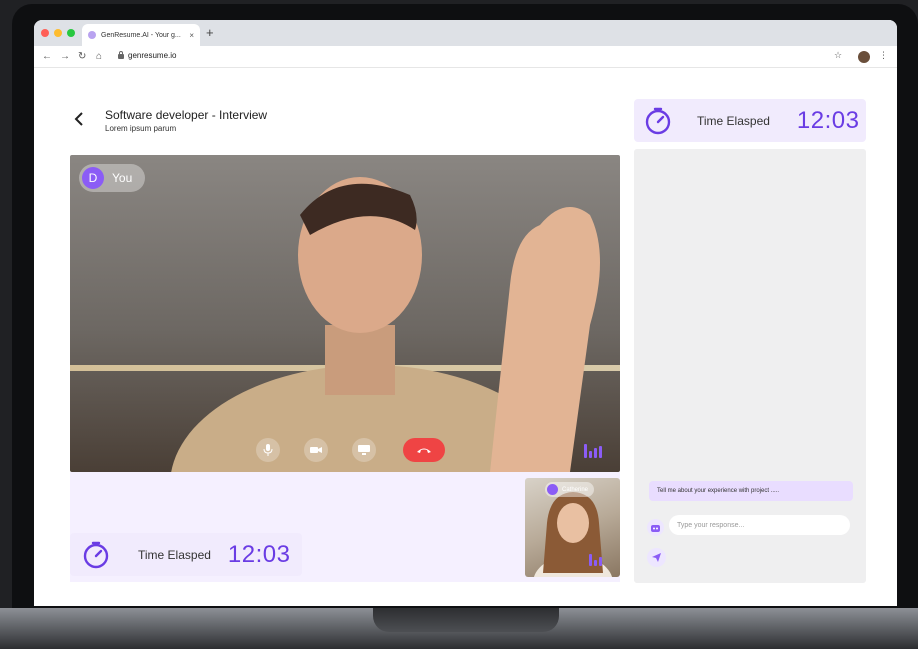 This screenshot has width=918, height=649. What do you see at coordinates (465, 57) in the screenshot?
I see `browser-toolbar: ← → ↻ ⌂ genresume.io ☆ ⋮` at bounding box center [465, 57].